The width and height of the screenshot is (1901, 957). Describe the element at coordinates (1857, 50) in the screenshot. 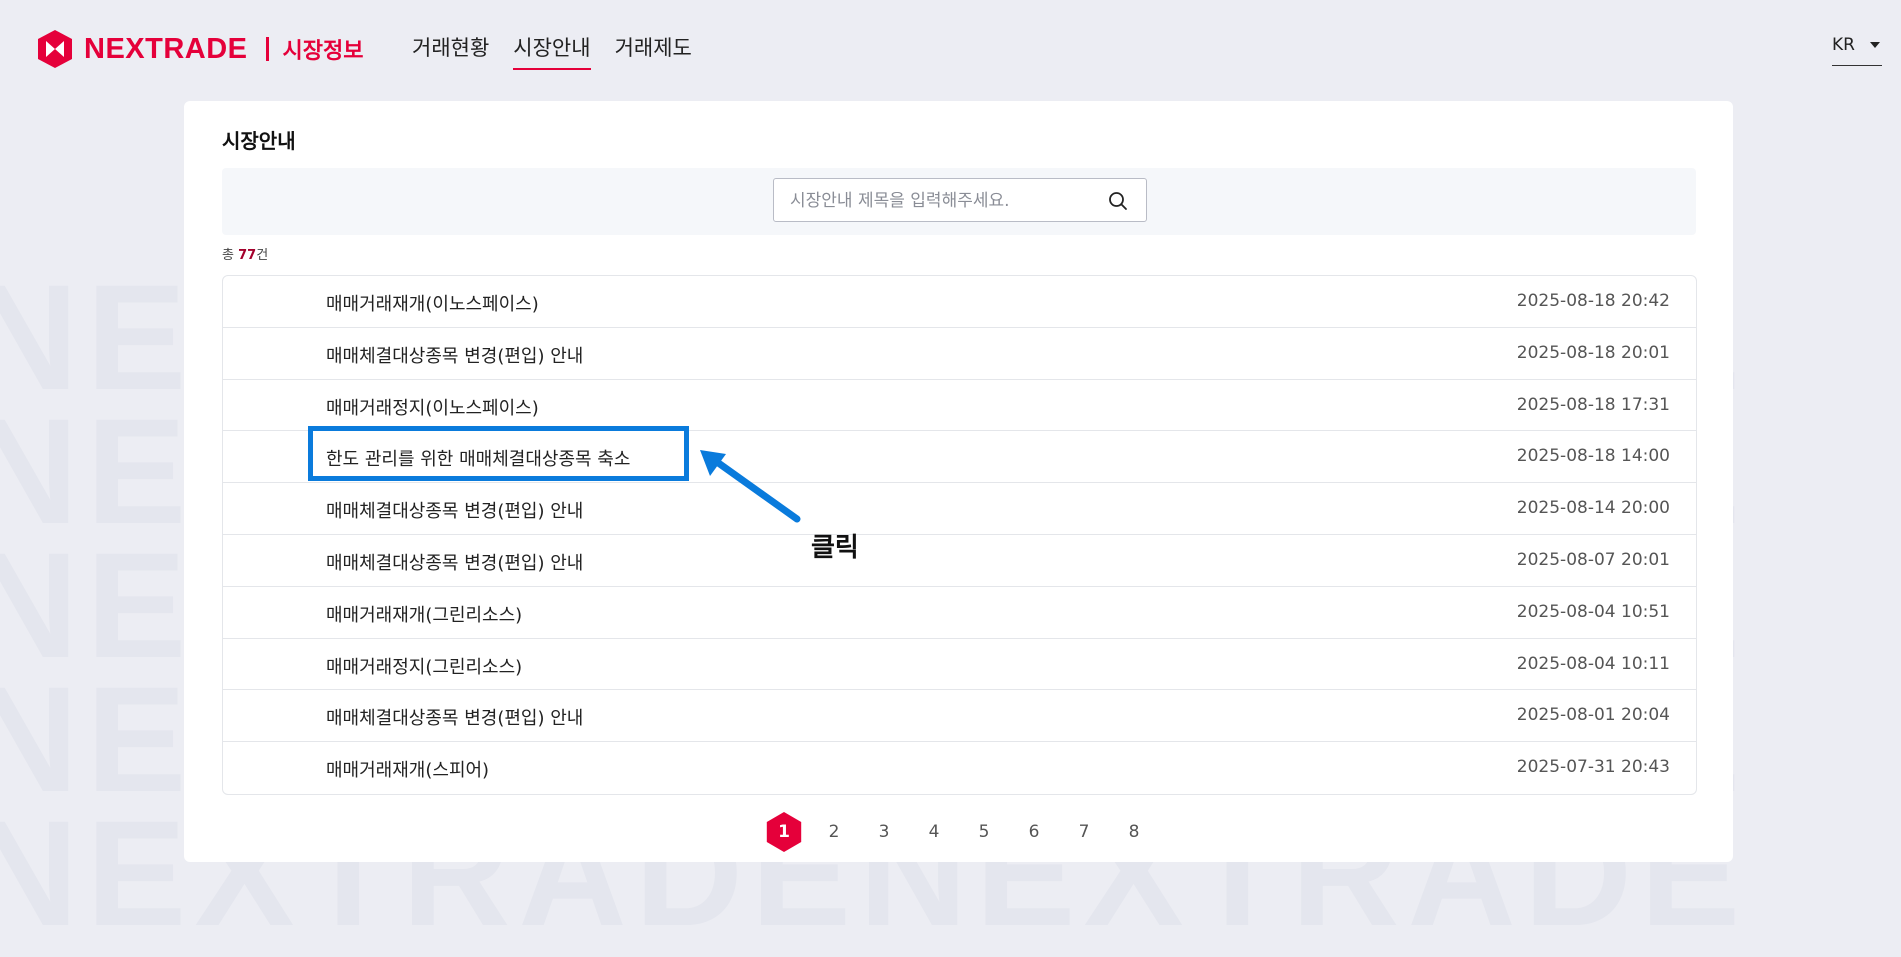

I see `language-select: KR` at that location.